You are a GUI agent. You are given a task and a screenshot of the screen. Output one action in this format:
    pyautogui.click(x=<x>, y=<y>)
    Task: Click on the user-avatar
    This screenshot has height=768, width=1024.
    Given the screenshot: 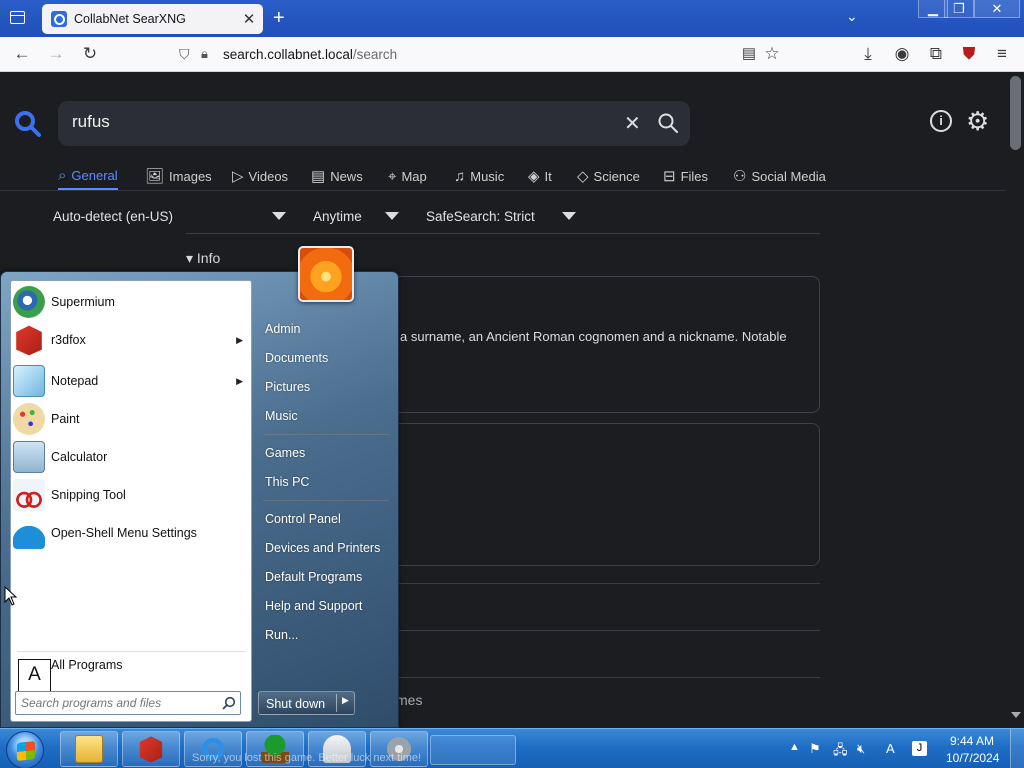 What is the action you would take?
    pyautogui.click(x=326, y=274)
    